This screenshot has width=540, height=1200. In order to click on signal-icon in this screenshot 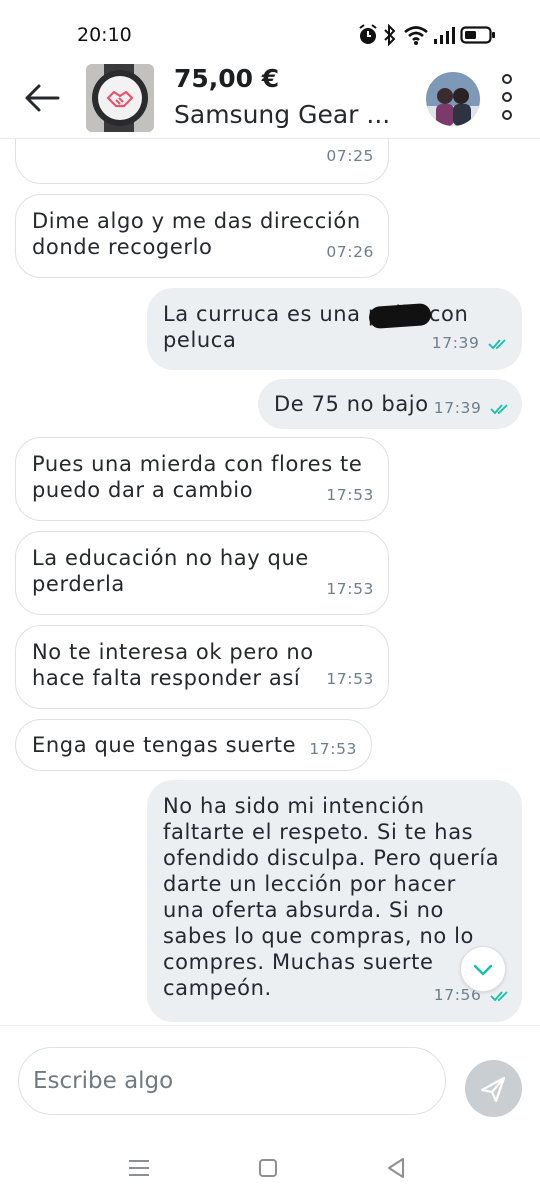, I will do `click(444, 35)`.